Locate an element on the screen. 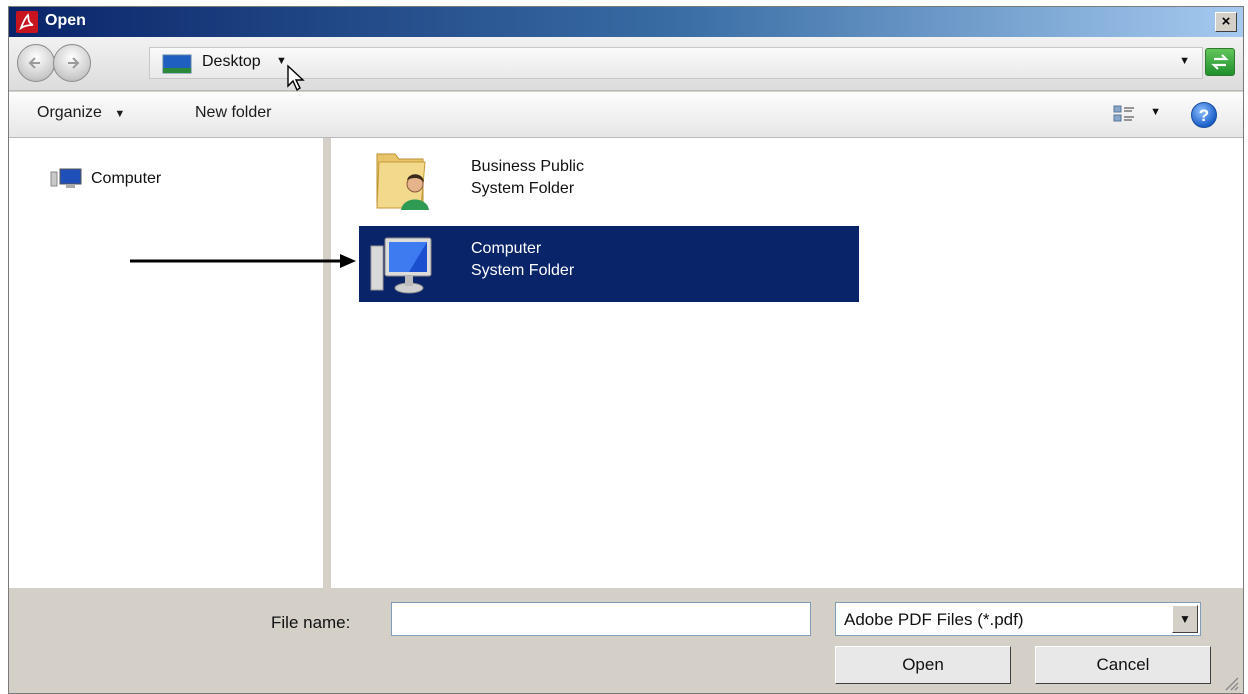  file-item-name: Computer is located at coordinates (506, 248).